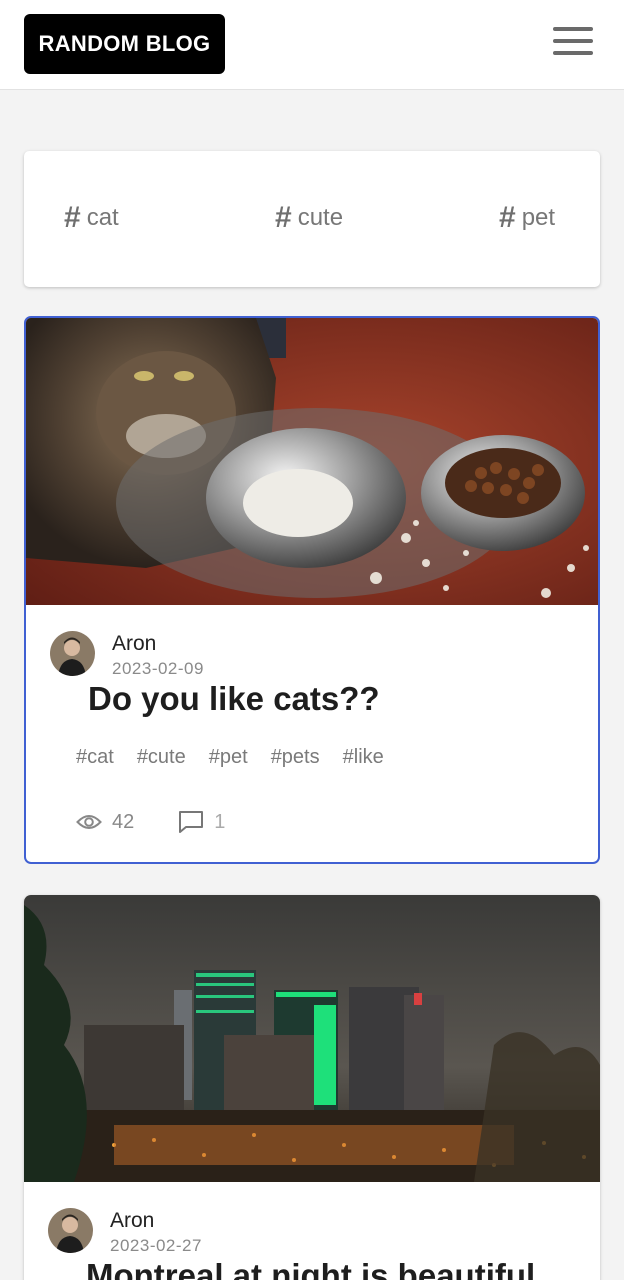 The width and height of the screenshot is (624, 1280). What do you see at coordinates (150, 822) in the screenshot?
I see `post-stats: 42 1` at bounding box center [150, 822].